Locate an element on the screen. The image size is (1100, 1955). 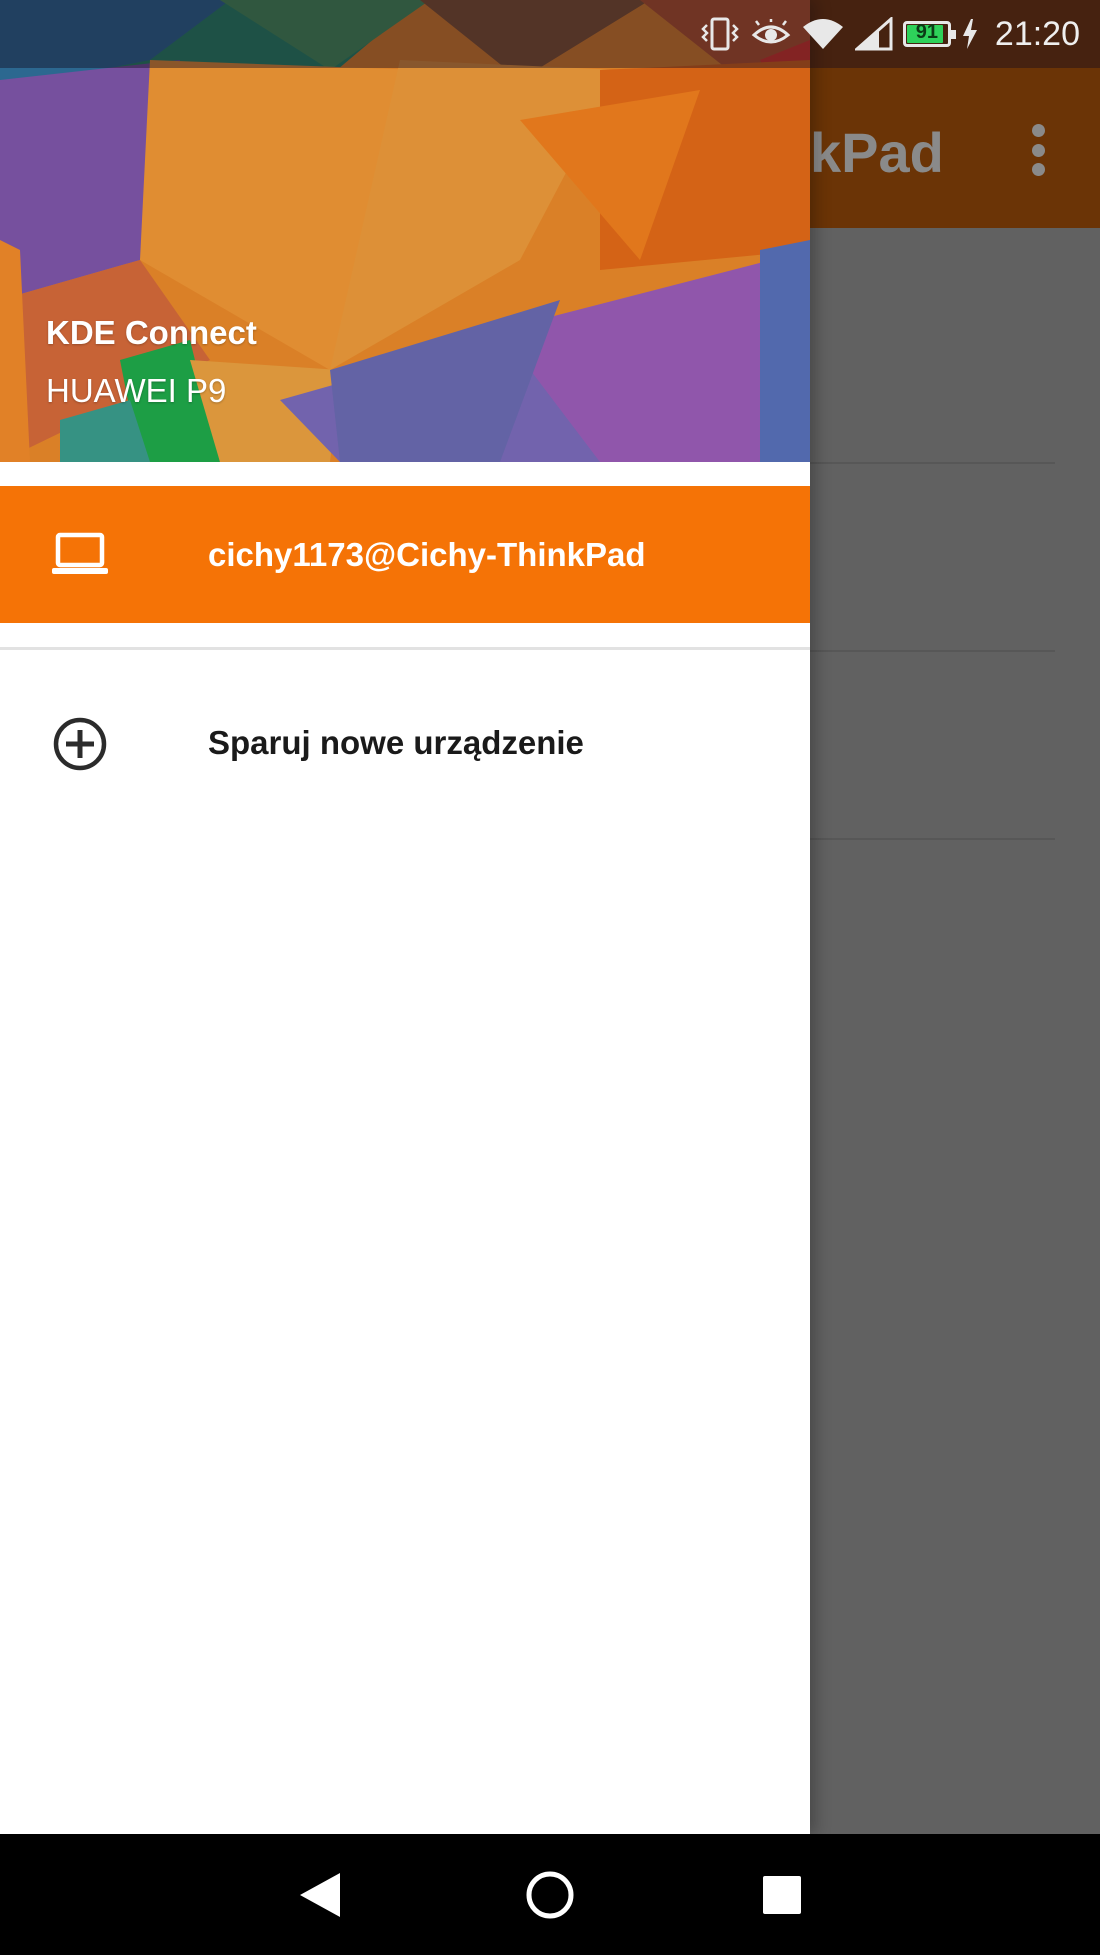
cell-signal-icon is located at coordinates (873, 34).